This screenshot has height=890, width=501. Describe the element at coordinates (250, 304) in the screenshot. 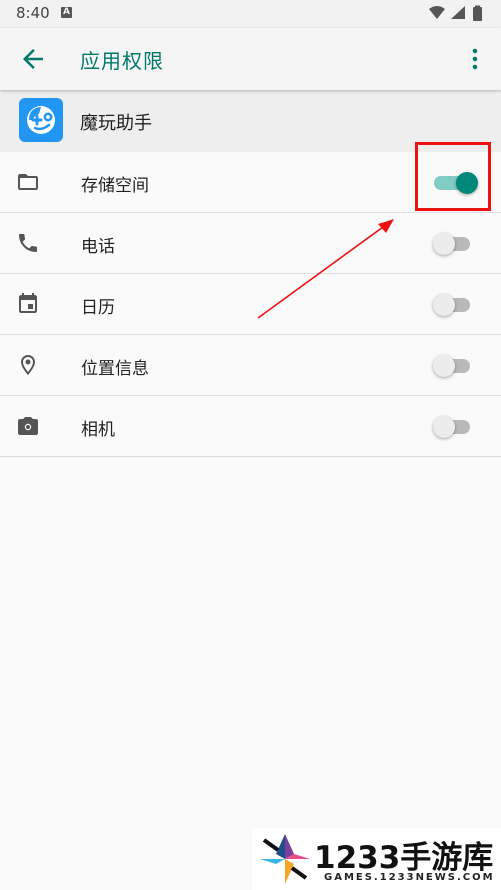

I see `permission-row-calendar: 日历` at that location.